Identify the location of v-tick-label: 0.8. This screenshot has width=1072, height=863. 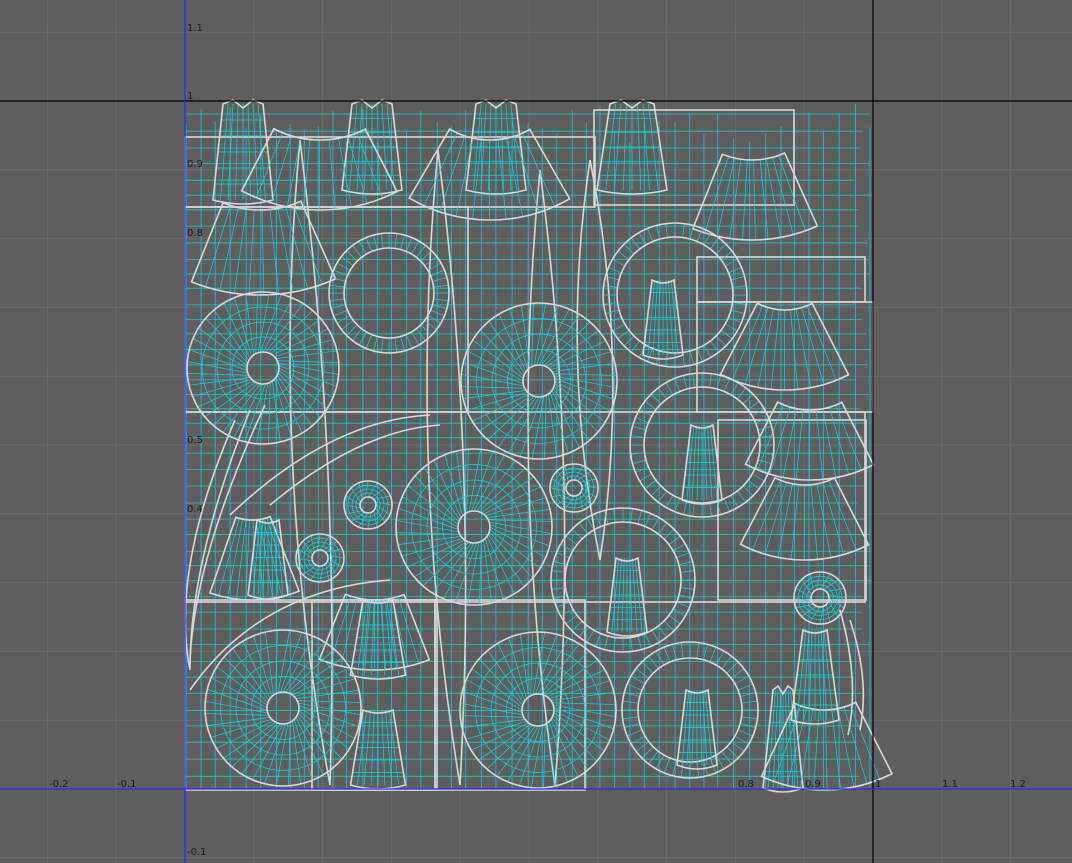
(195, 233).